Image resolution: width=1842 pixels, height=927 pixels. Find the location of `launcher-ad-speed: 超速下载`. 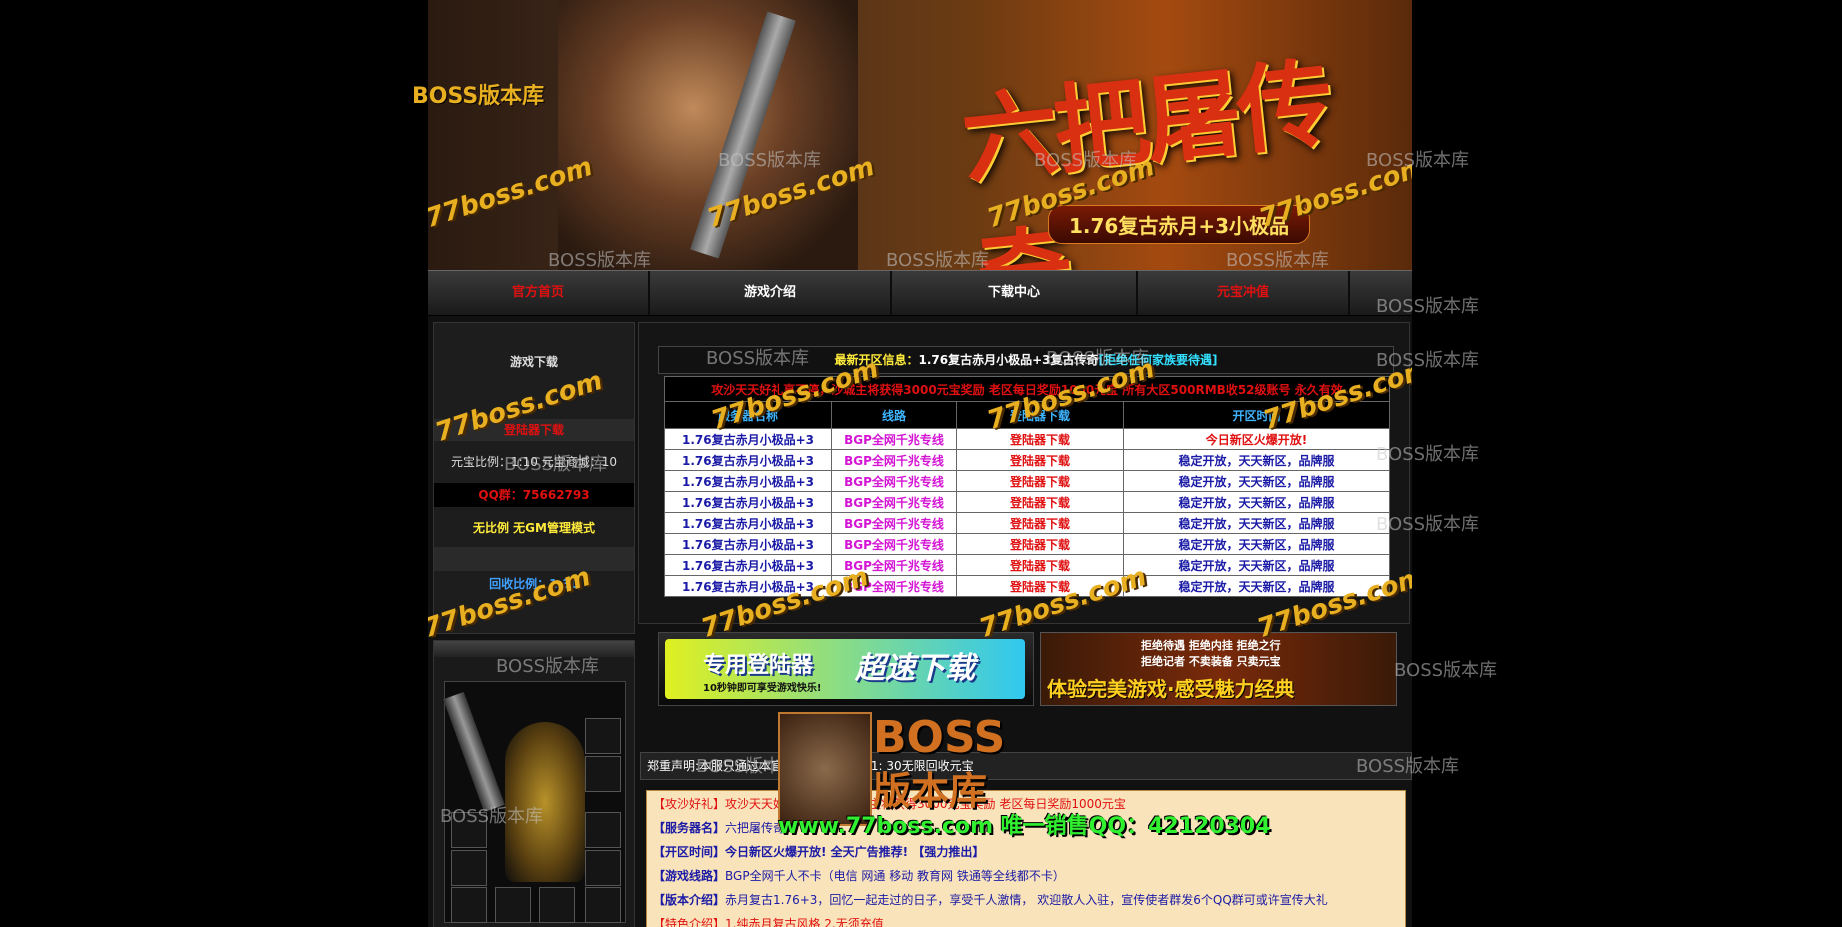

launcher-ad-speed: 超速下载 is located at coordinates (915, 668).